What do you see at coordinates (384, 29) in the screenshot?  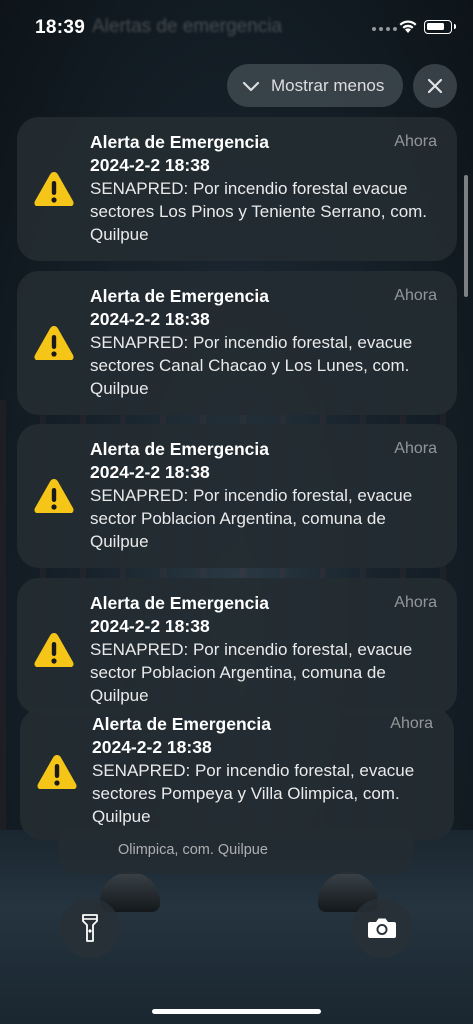 I see `cellular-signal-icon` at bounding box center [384, 29].